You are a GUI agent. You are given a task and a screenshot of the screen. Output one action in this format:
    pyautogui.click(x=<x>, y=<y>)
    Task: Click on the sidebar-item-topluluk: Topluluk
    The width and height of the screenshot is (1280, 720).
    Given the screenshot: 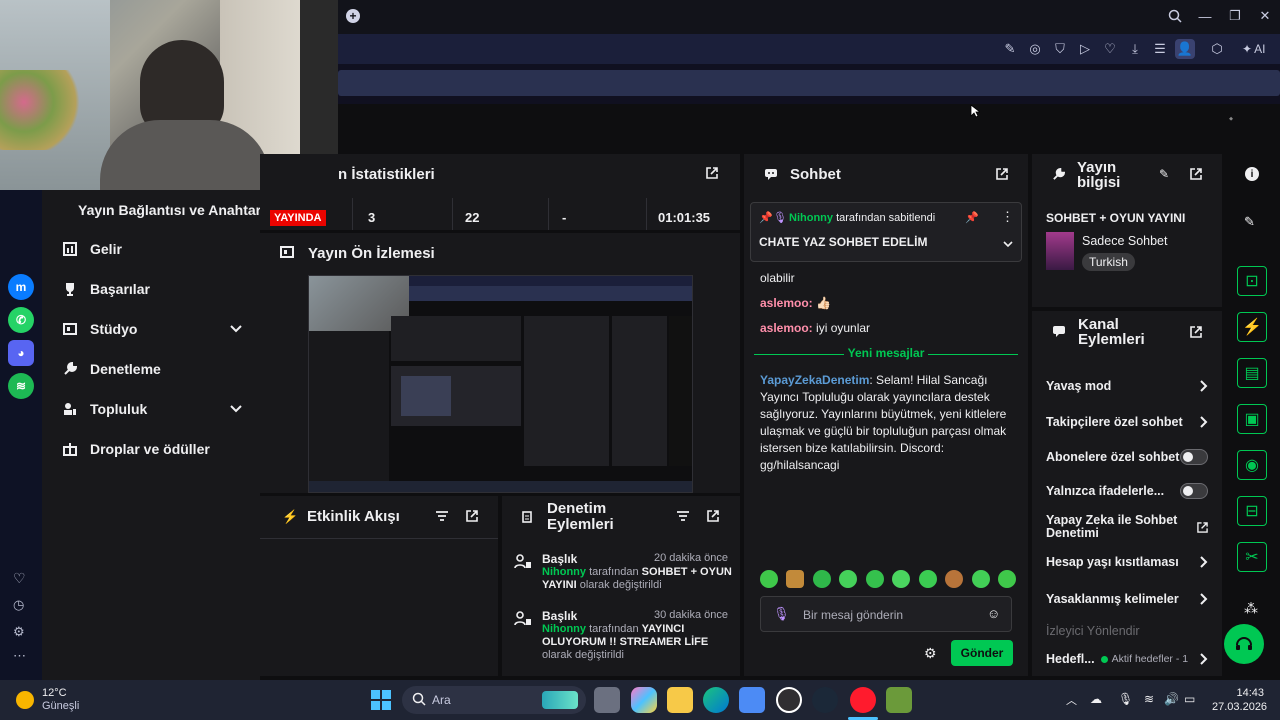 What is the action you would take?
    pyautogui.click(x=151, y=409)
    